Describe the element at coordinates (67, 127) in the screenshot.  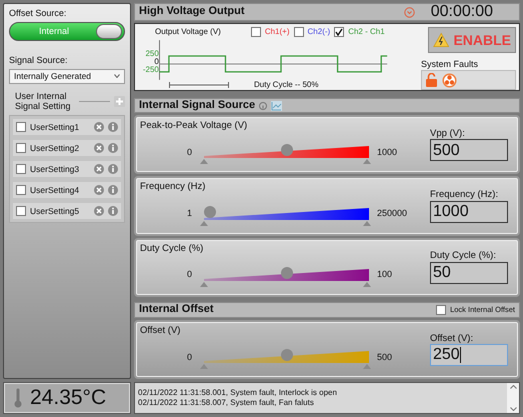
I see `list-item: UserSetting1` at that location.